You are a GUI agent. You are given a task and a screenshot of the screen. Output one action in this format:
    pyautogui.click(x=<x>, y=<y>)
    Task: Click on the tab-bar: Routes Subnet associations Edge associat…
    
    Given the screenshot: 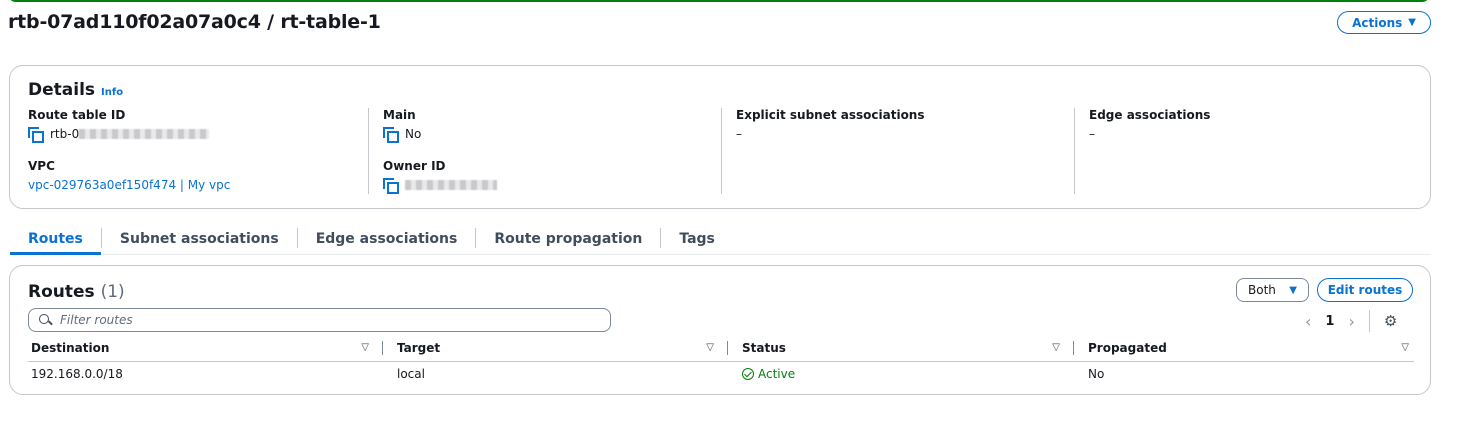 What is the action you would take?
    pyautogui.click(x=720, y=240)
    